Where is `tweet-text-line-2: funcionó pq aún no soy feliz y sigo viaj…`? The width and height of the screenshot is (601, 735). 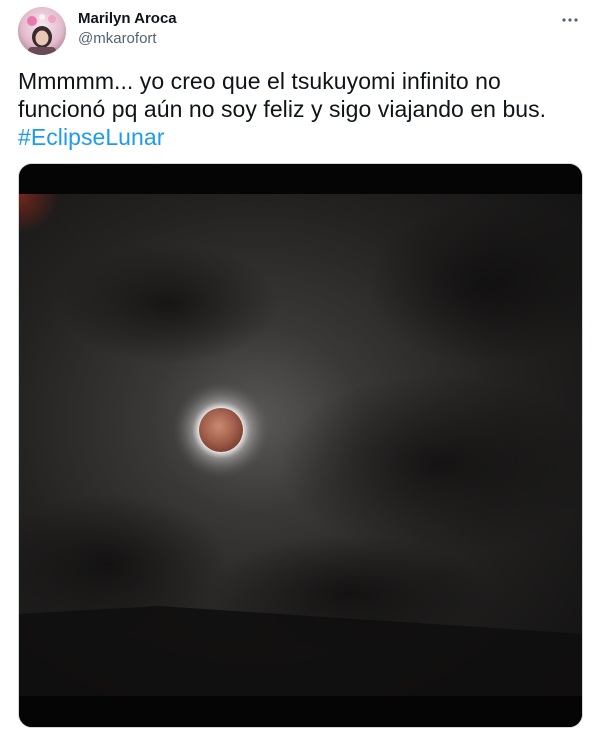 tweet-text-line-2: funcionó pq aún no soy feliz y sigo viaj… is located at coordinates (282, 109).